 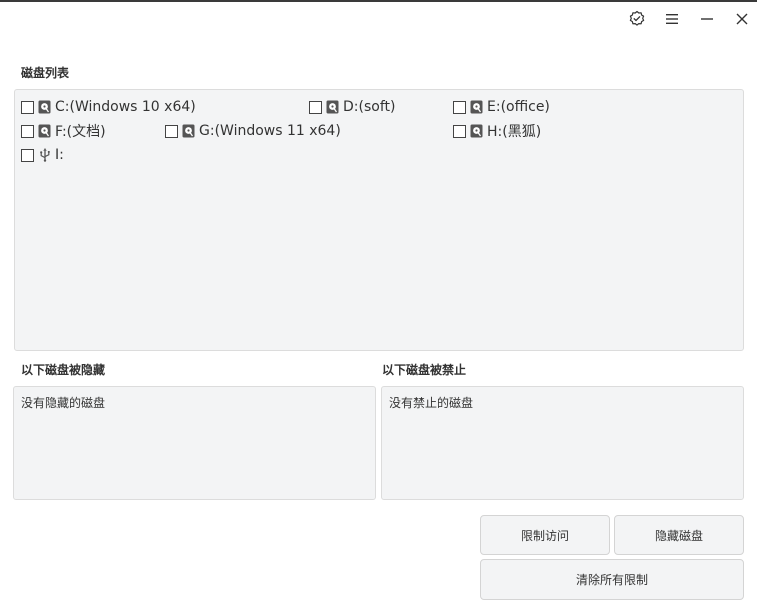 I want to click on disabled-disks-label: 以下磁盘被禁止, so click(x=424, y=370).